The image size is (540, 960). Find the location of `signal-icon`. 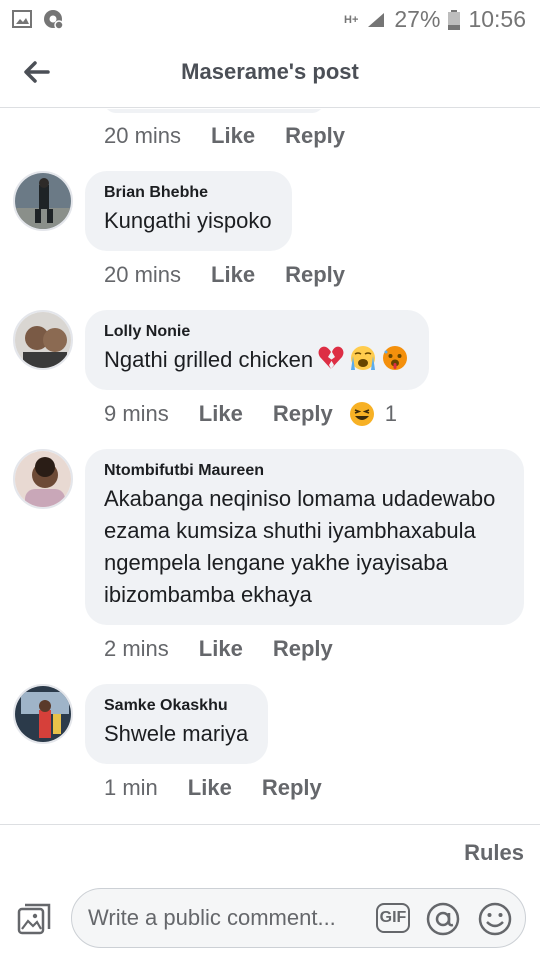

signal-icon is located at coordinates (376, 19).